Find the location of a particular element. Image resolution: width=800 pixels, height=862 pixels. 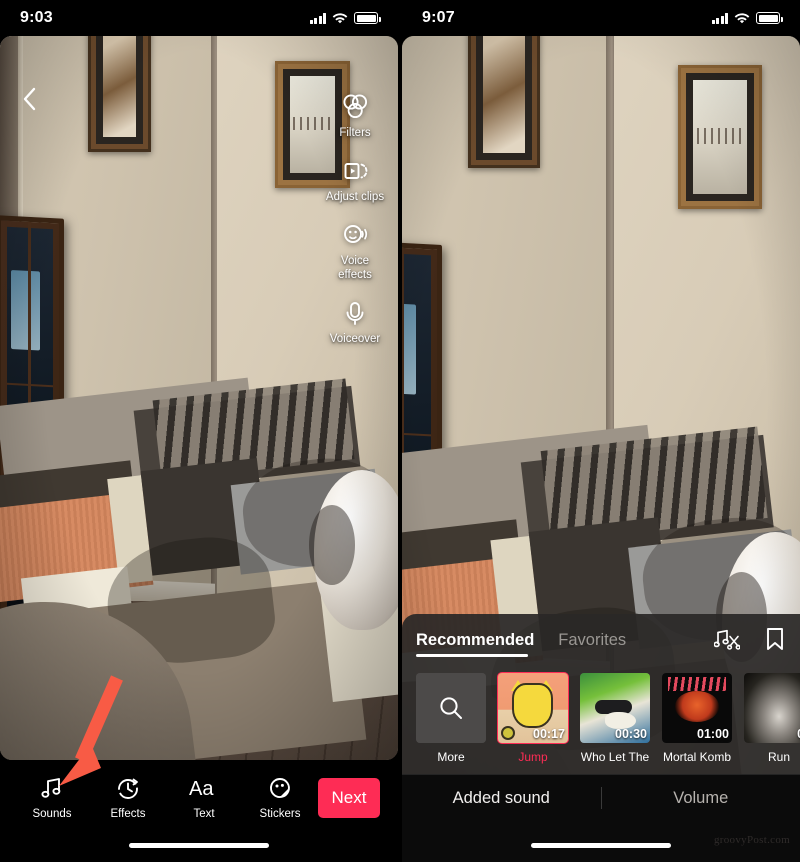

sticker-smiley-icon is located at coordinates (279, 788).